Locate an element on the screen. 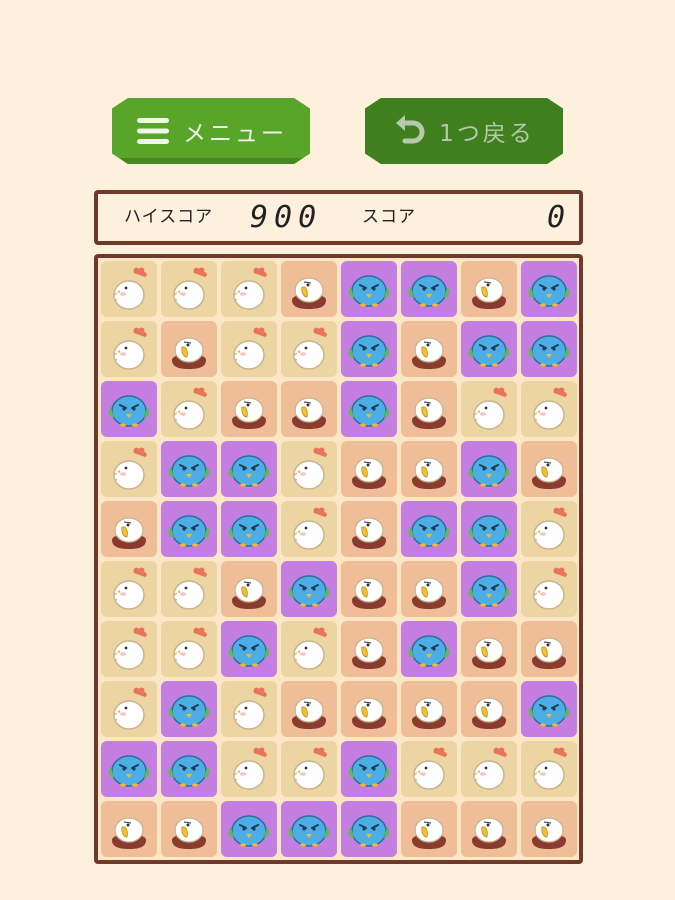 This screenshot has height=900, width=675. score-bar: ハイスコア 900 スコア 0 is located at coordinates (338, 217).